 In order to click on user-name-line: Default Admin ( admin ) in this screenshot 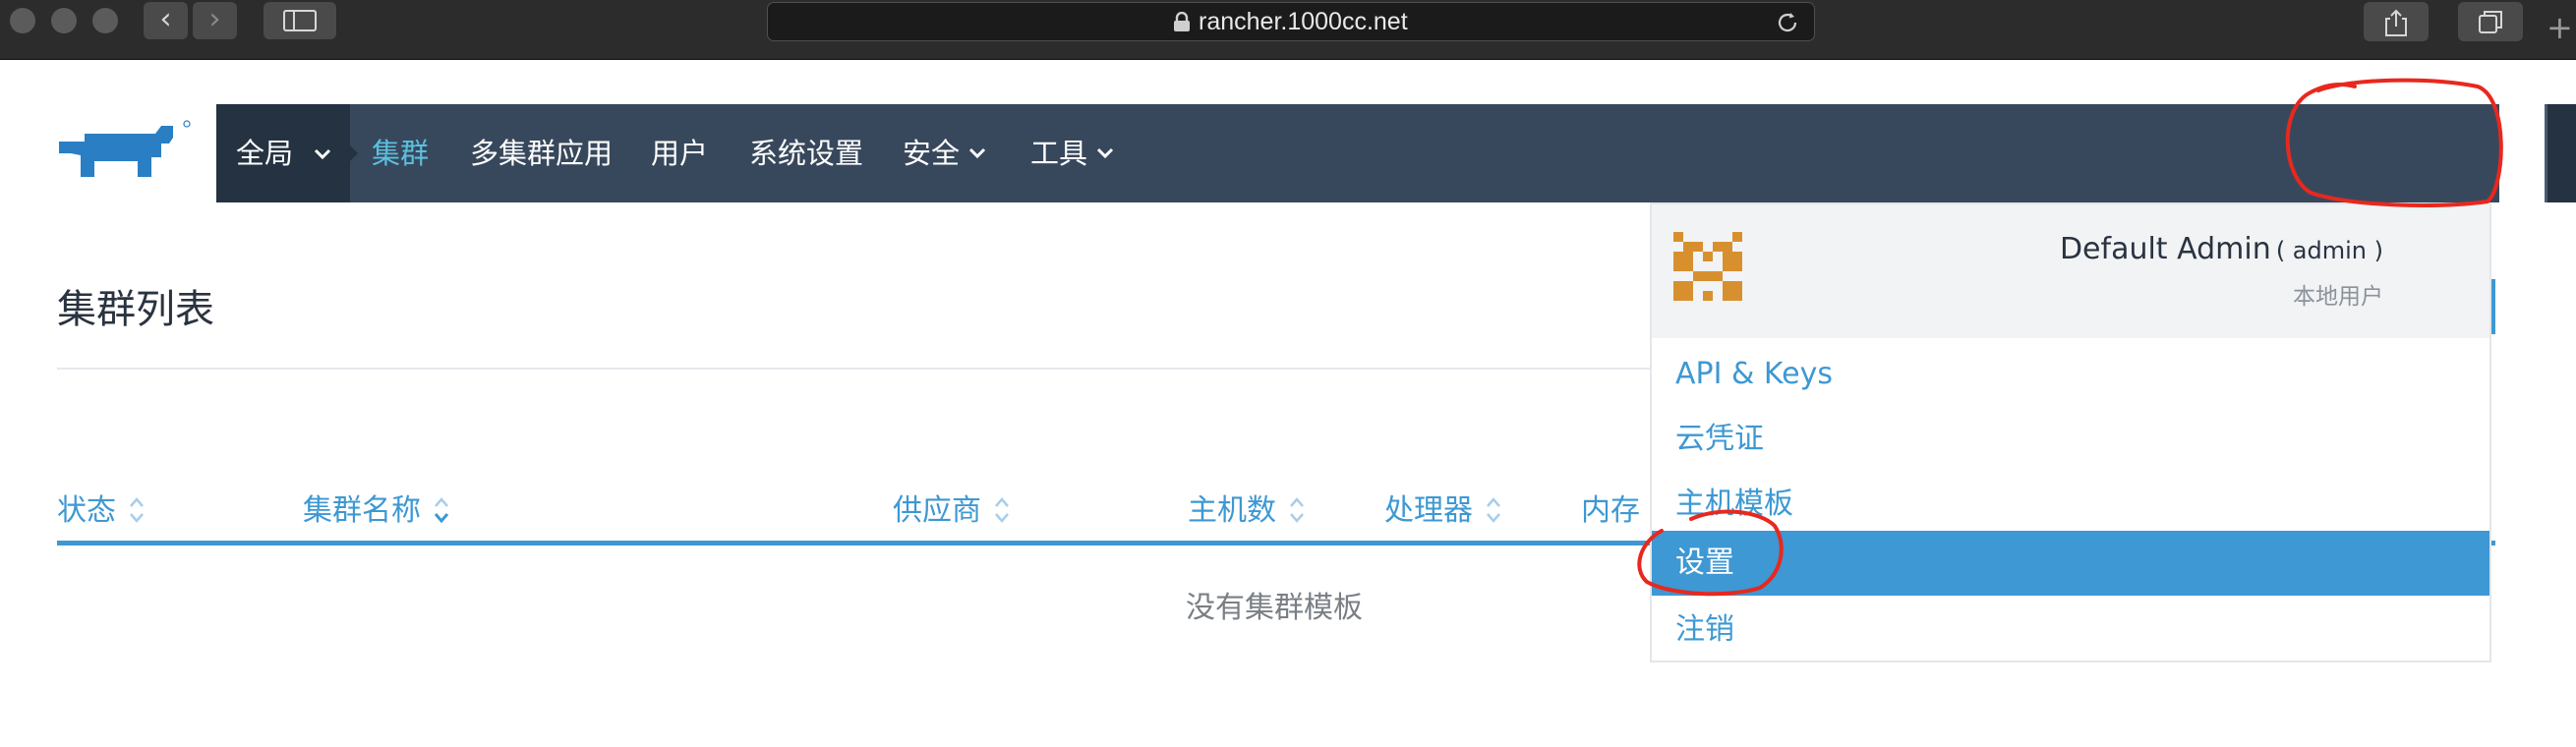, I will do `click(2221, 249)`.